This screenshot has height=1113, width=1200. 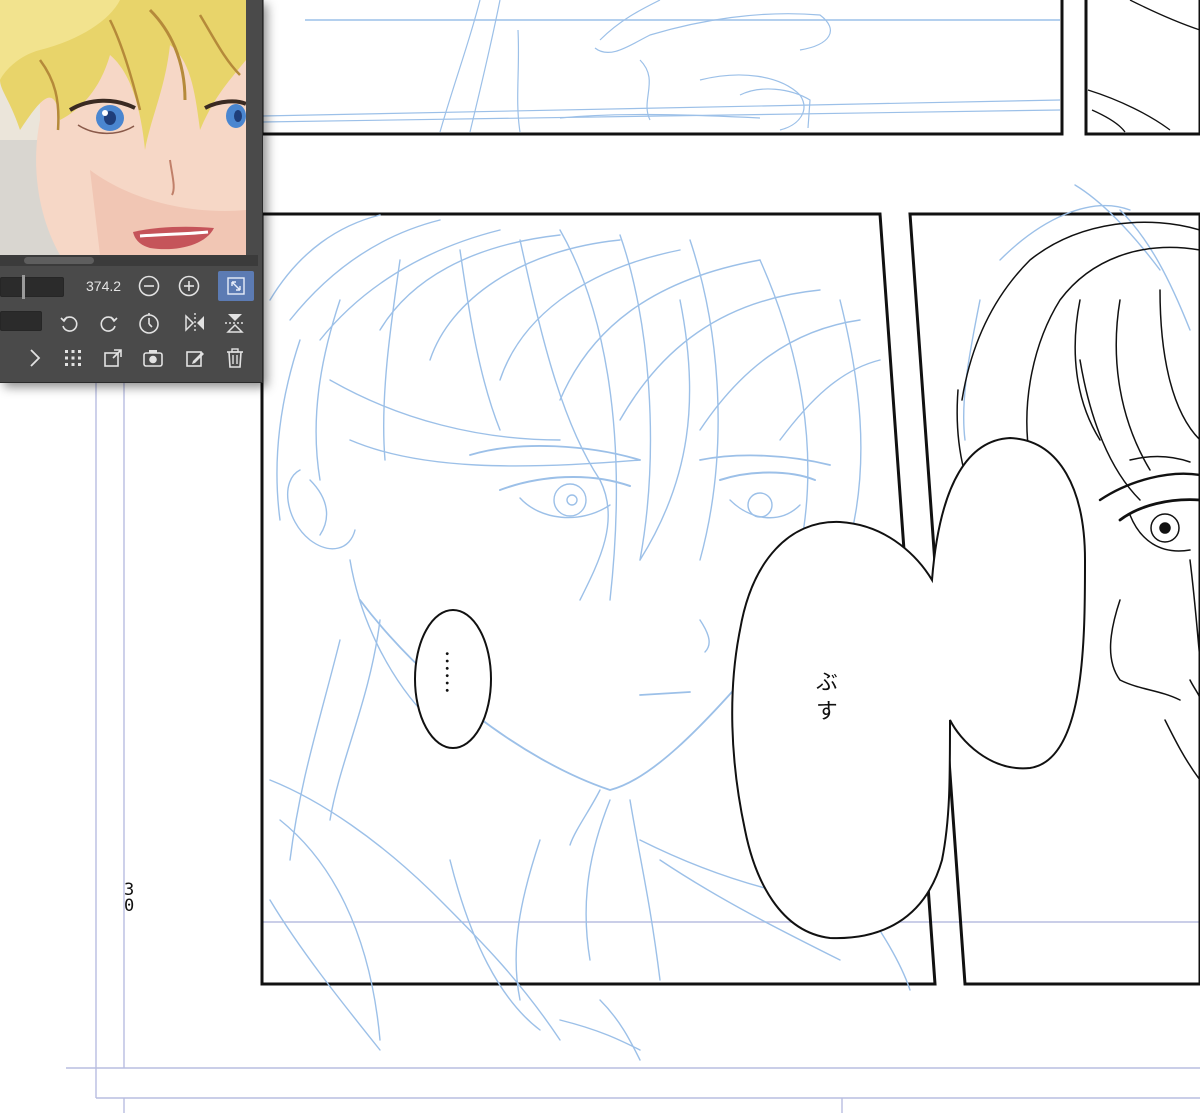 I want to click on top-panel-sketch, so click(x=661, y=66).